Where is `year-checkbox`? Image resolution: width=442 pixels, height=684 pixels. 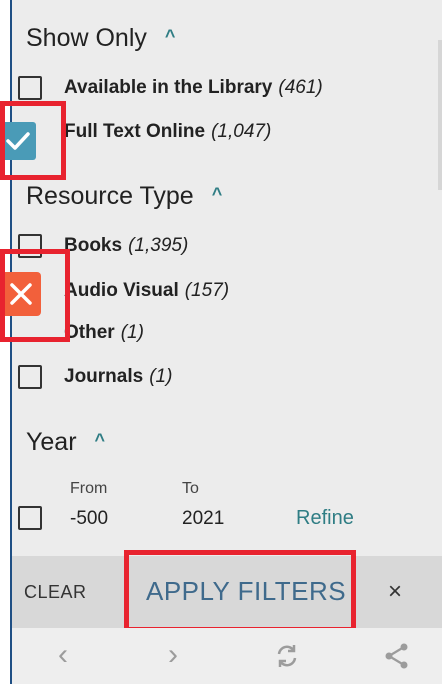
year-checkbox is located at coordinates (30, 518).